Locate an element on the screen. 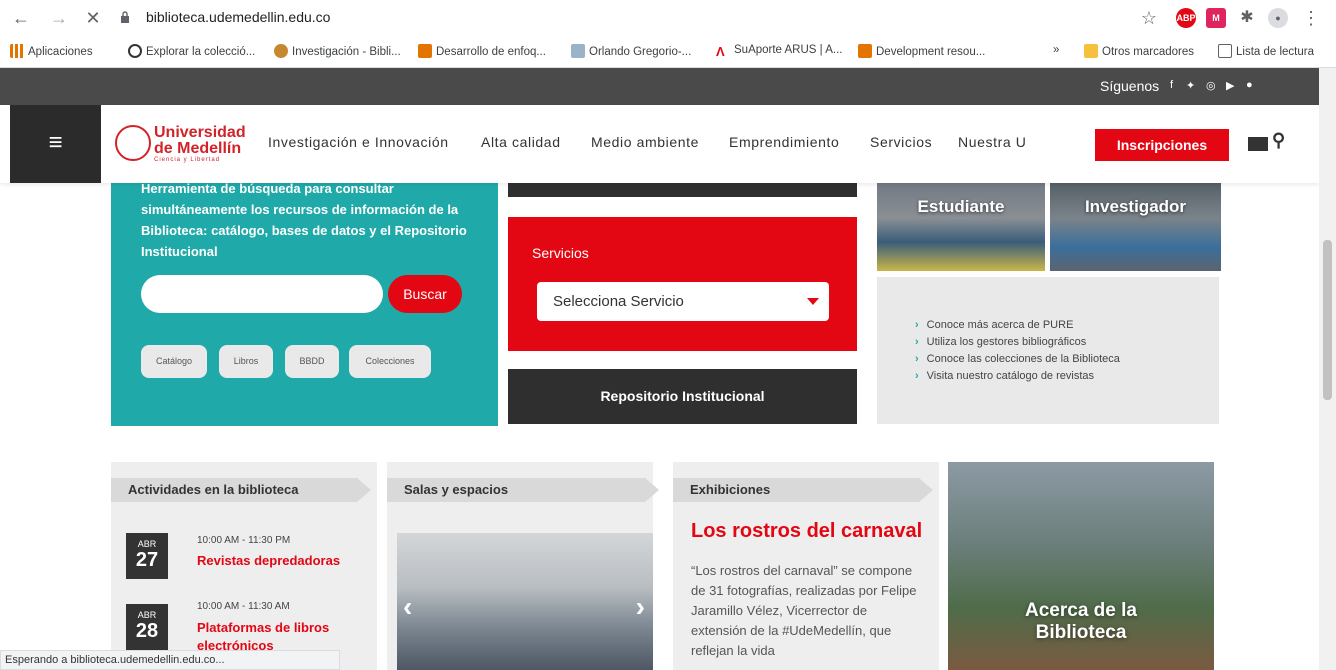  carousel-next-icon: › is located at coordinates (640, 607).